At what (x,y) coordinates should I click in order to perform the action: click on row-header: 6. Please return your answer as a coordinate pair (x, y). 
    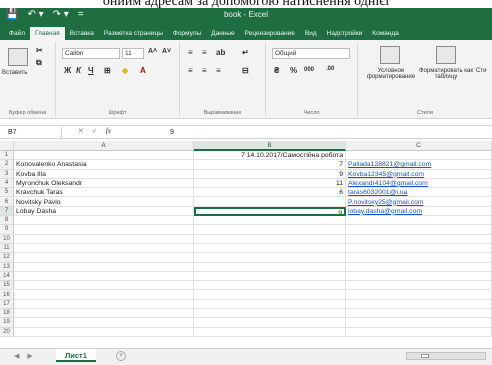
    Looking at the image, I should click on (7, 202).